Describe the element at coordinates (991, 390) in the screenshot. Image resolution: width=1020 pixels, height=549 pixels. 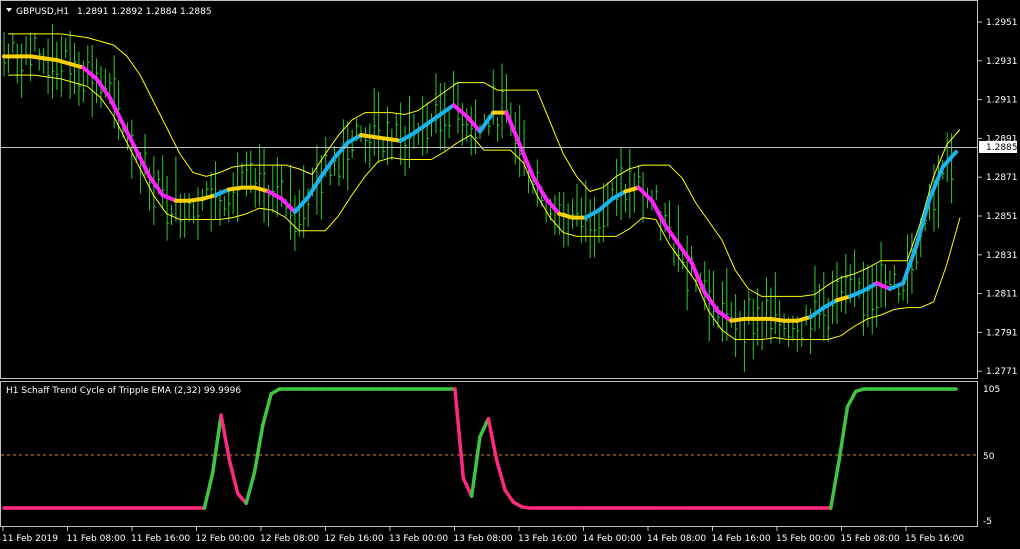
I see `level-tick-105: 105` at that location.